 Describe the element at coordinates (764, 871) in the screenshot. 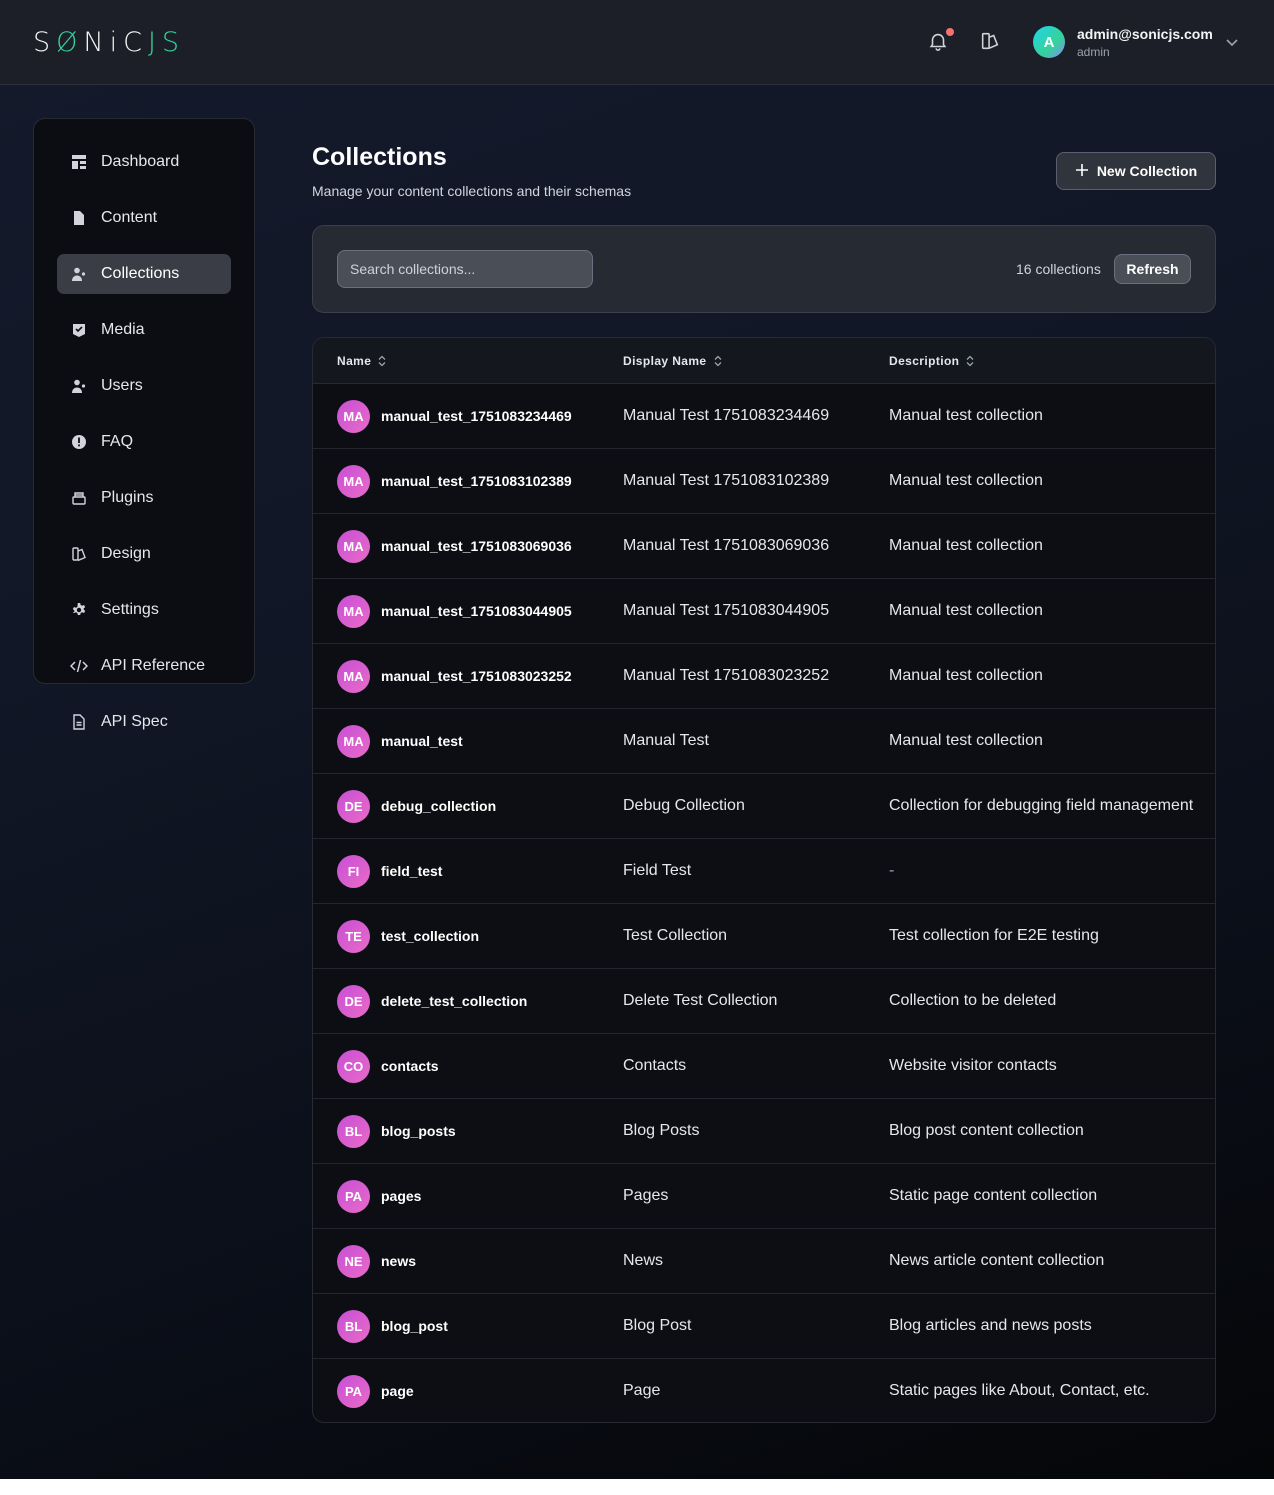

I see `table-row: FI field_test Field Test -` at that location.